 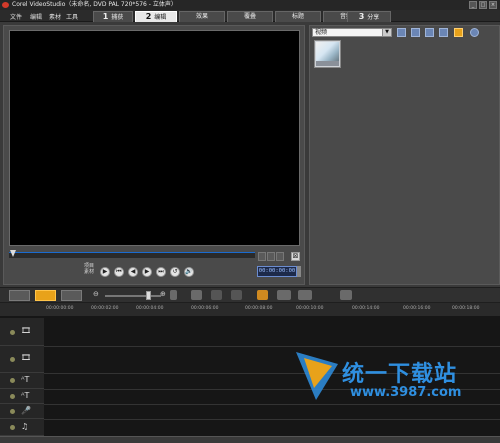 I want to click on tab-share: 3 分享, so click(x=369, y=16).